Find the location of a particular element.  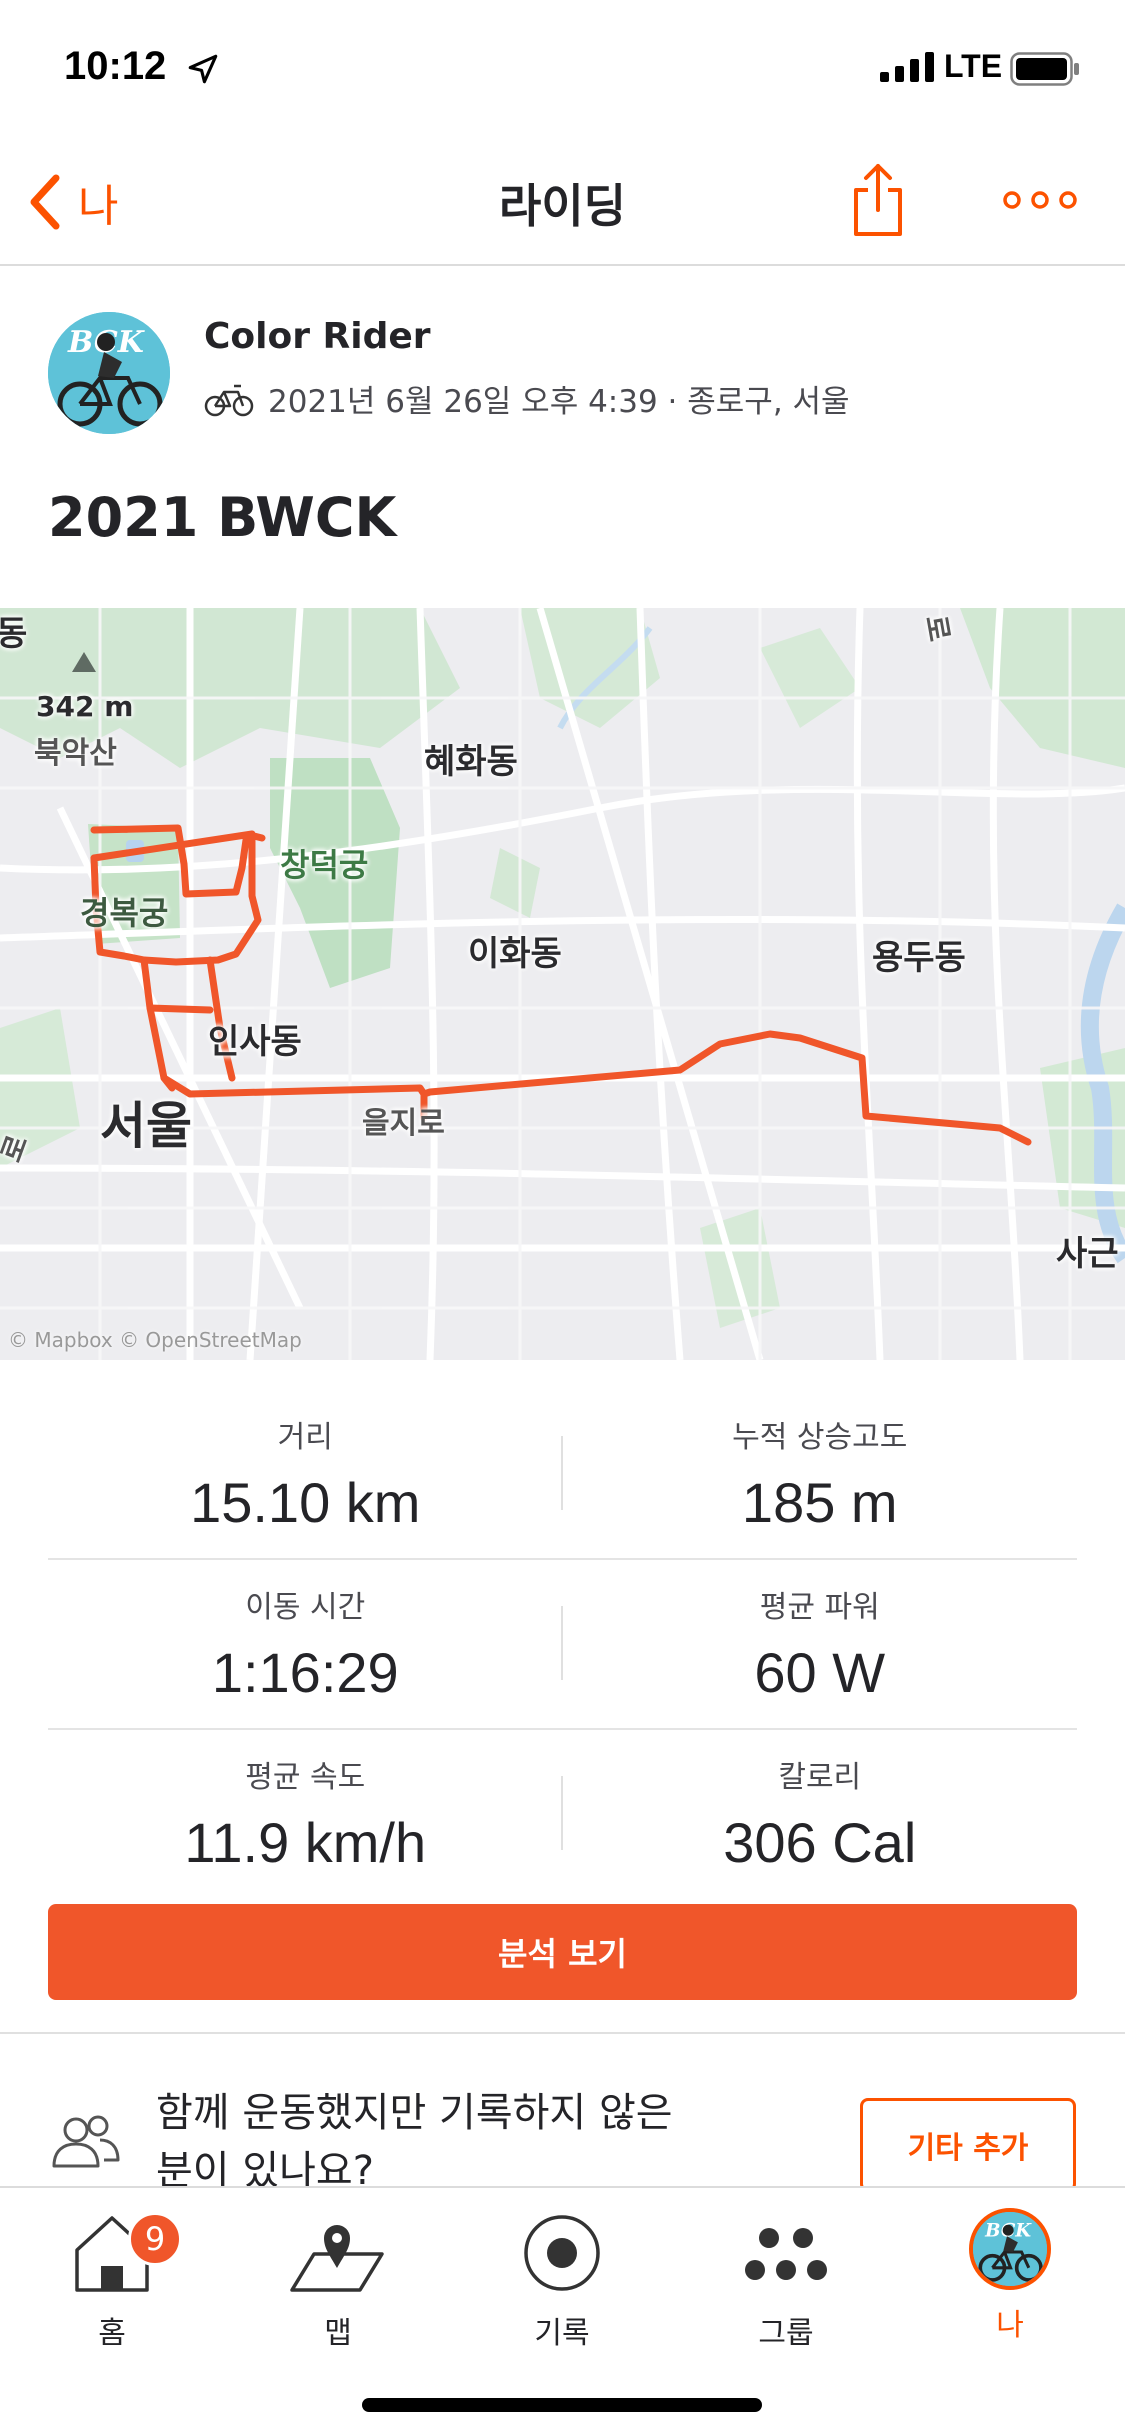

battery-icon is located at coordinates (1044, 69).